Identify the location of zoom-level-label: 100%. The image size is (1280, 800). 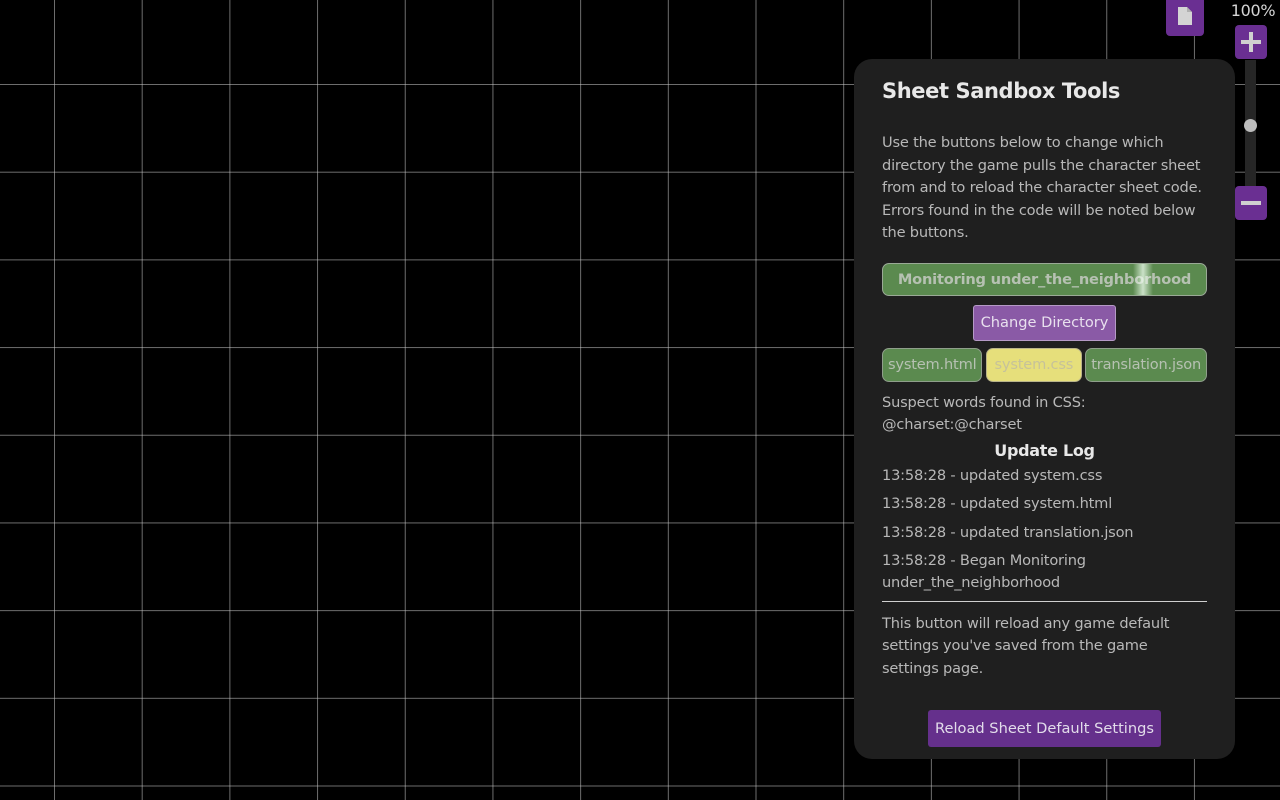
(1253, 10).